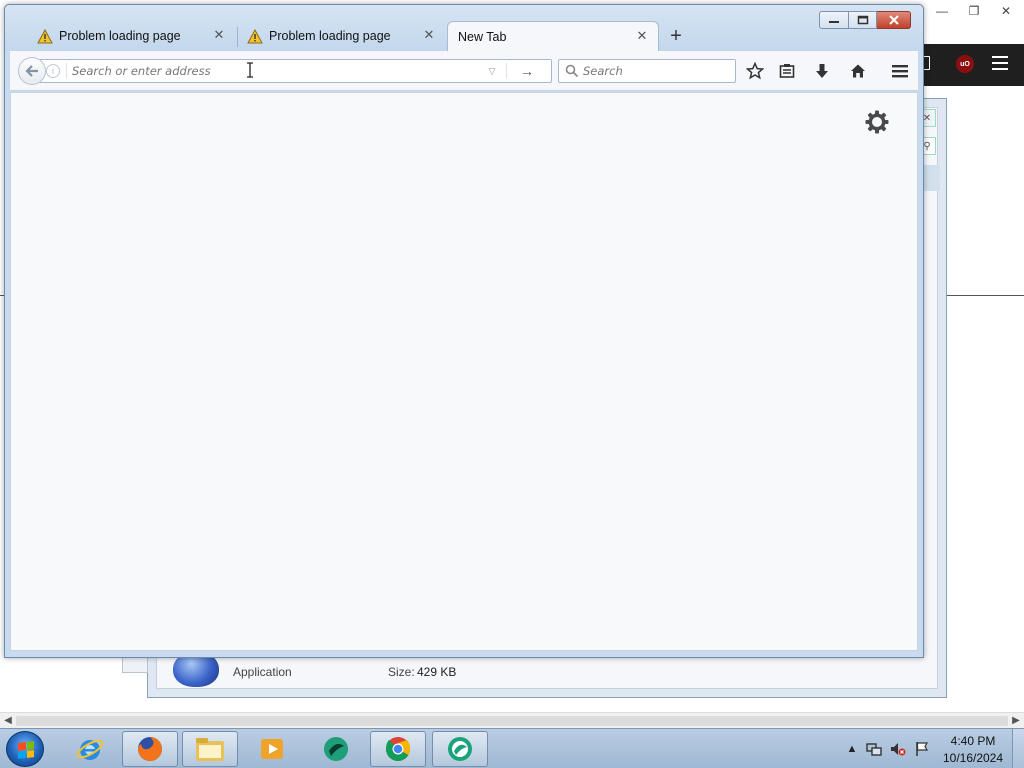 The height and width of the screenshot is (768, 1024). I want to click on taskbar-firefox, so click(150, 749).